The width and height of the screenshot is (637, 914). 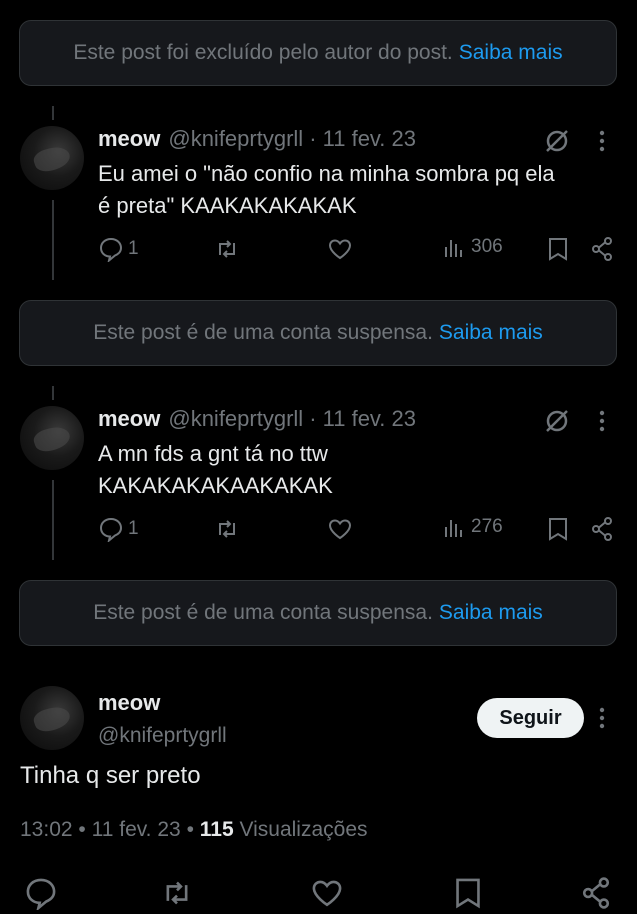 What do you see at coordinates (110, 775) in the screenshot?
I see `main-post-text: Tinha q ser preto` at bounding box center [110, 775].